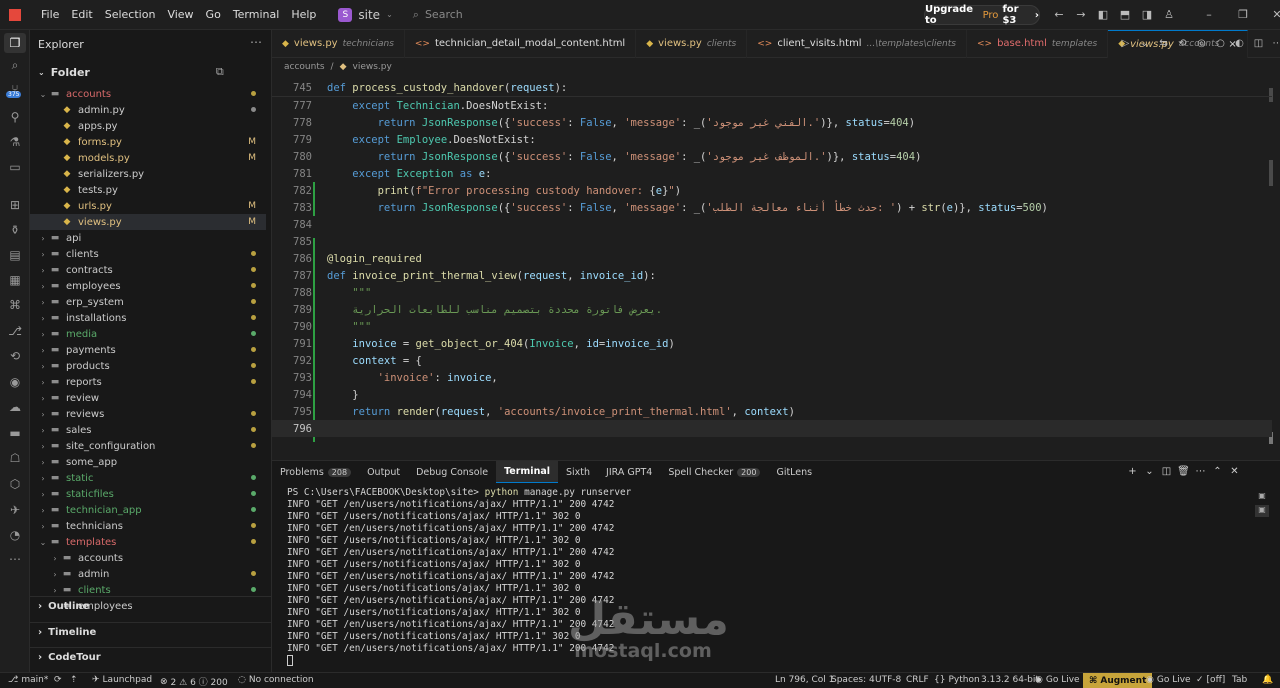 The width and height of the screenshot is (1280, 688). Describe the element at coordinates (1010, 680) in the screenshot. I see `python-interpreter: 3.13.2 64-bit` at that location.